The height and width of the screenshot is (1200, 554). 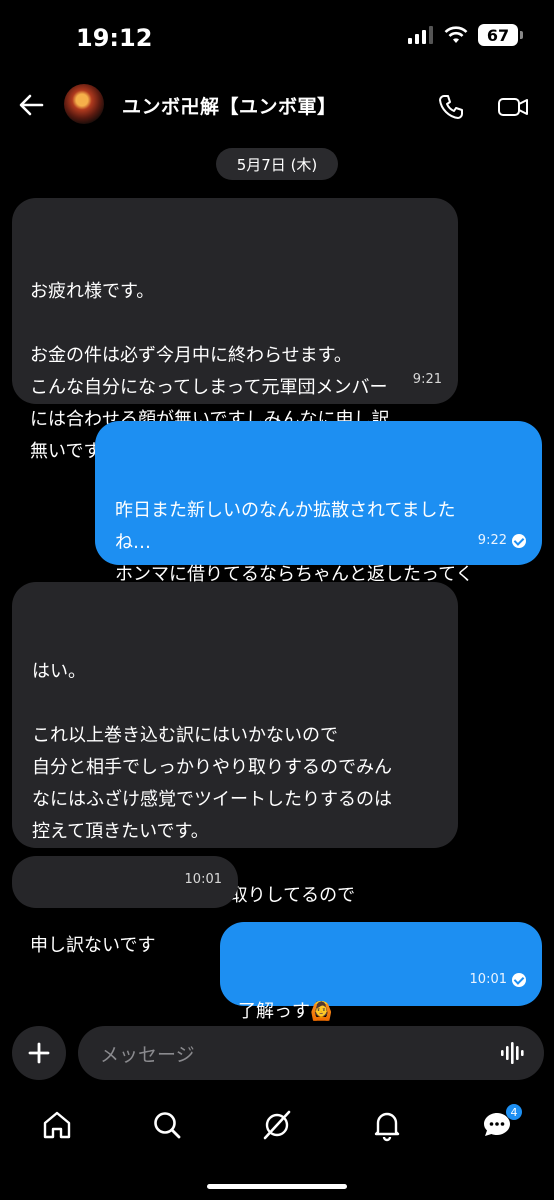 I want to click on chat-header: ユンボ卍解【ユンボ軍】, so click(x=277, y=104).